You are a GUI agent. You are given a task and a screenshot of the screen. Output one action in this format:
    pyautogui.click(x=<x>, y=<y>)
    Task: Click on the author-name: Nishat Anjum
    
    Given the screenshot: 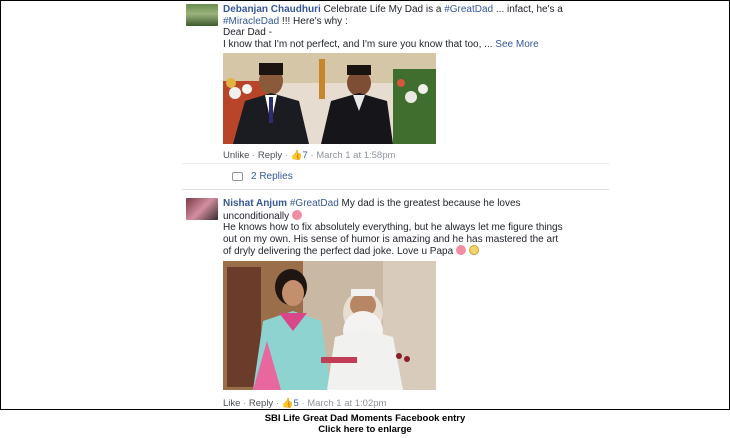 What is the action you would take?
    pyautogui.click(x=255, y=203)
    